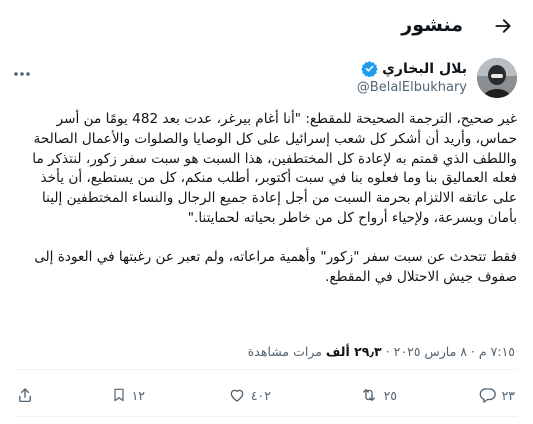 The width and height of the screenshot is (533, 424). I want to click on author-names: بلال البخاري @BelalElbukhary, so click(412, 78).